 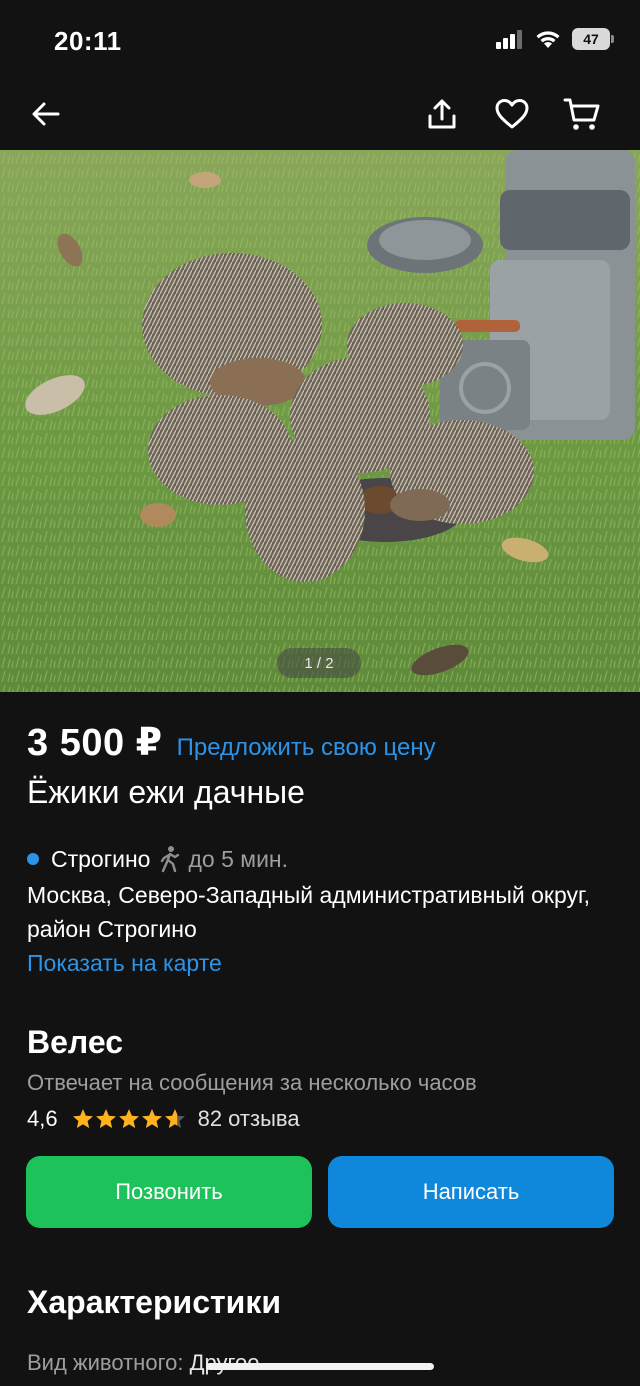 What do you see at coordinates (248, 1118) in the screenshot?
I see `reviews-count: 82 отзыва` at bounding box center [248, 1118].